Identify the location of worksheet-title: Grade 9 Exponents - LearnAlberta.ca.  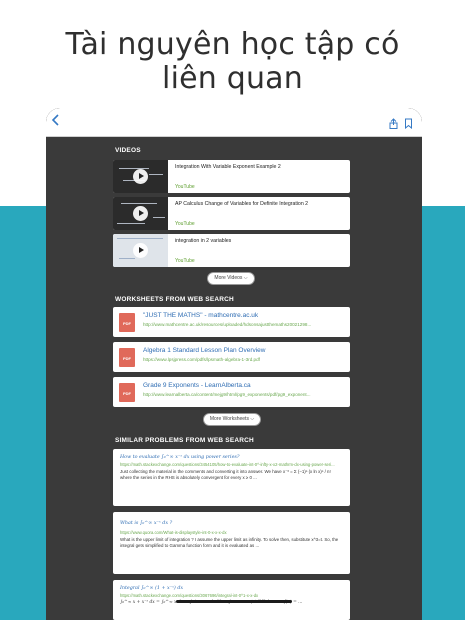
(197, 385).